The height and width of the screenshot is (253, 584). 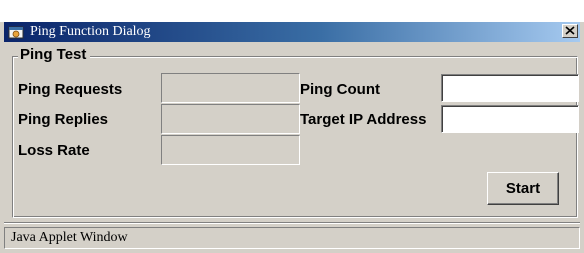 What do you see at coordinates (63, 119) in the screenshot?
I see `ping-replies-label: Ping Replies` at bounding box center [63, 119].